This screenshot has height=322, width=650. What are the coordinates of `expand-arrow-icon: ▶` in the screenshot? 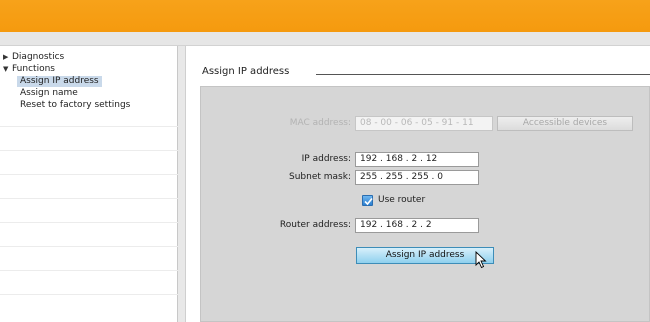 It's located at (5, 57).